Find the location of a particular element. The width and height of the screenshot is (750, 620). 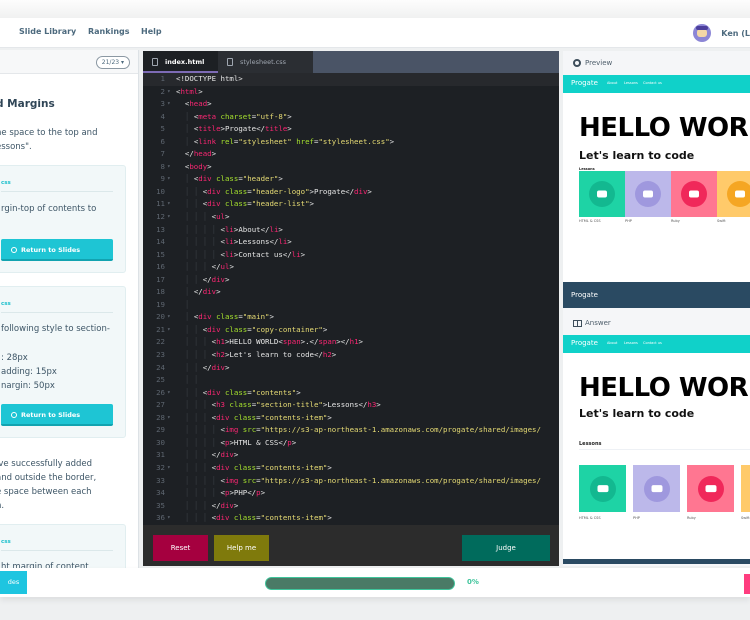

line-number: 14 is located at coordinates (160, 242).